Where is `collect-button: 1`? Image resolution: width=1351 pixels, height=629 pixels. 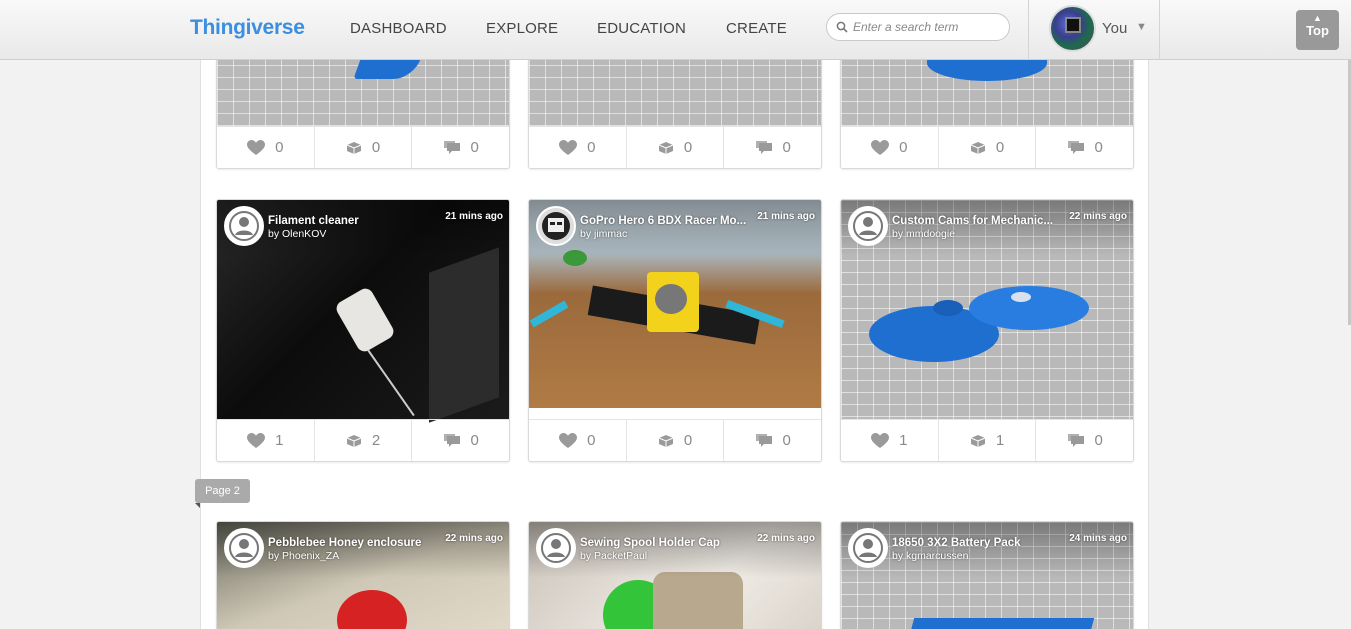 collect-button: 1 is located at coordinates (988, 440).